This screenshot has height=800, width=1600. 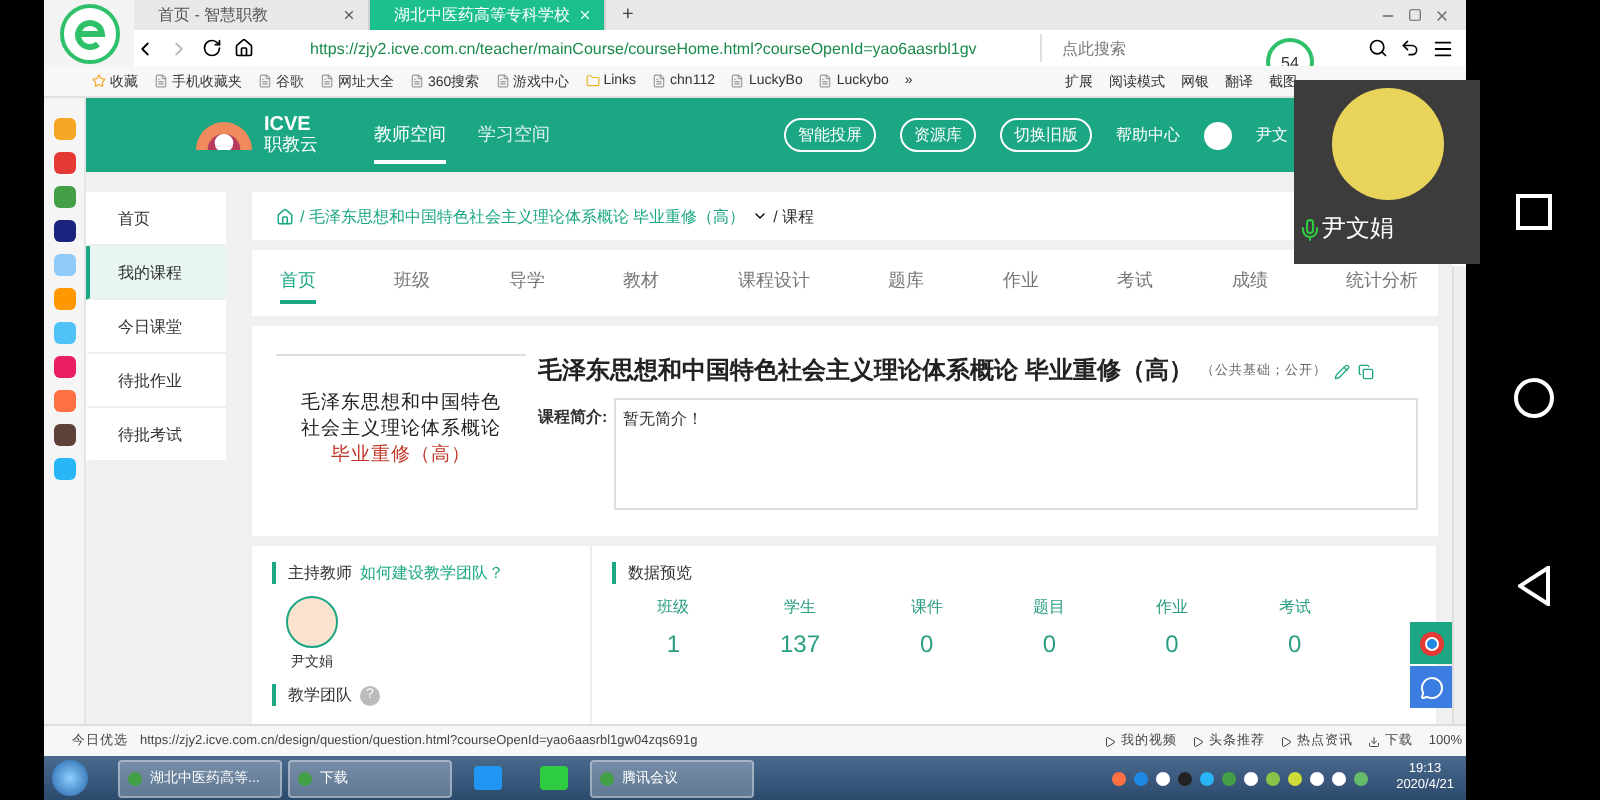 What do you see at coordinates (288, 126) in the screenshot?
I see `logo-text: ICVE` at bounding box center [288, 126].